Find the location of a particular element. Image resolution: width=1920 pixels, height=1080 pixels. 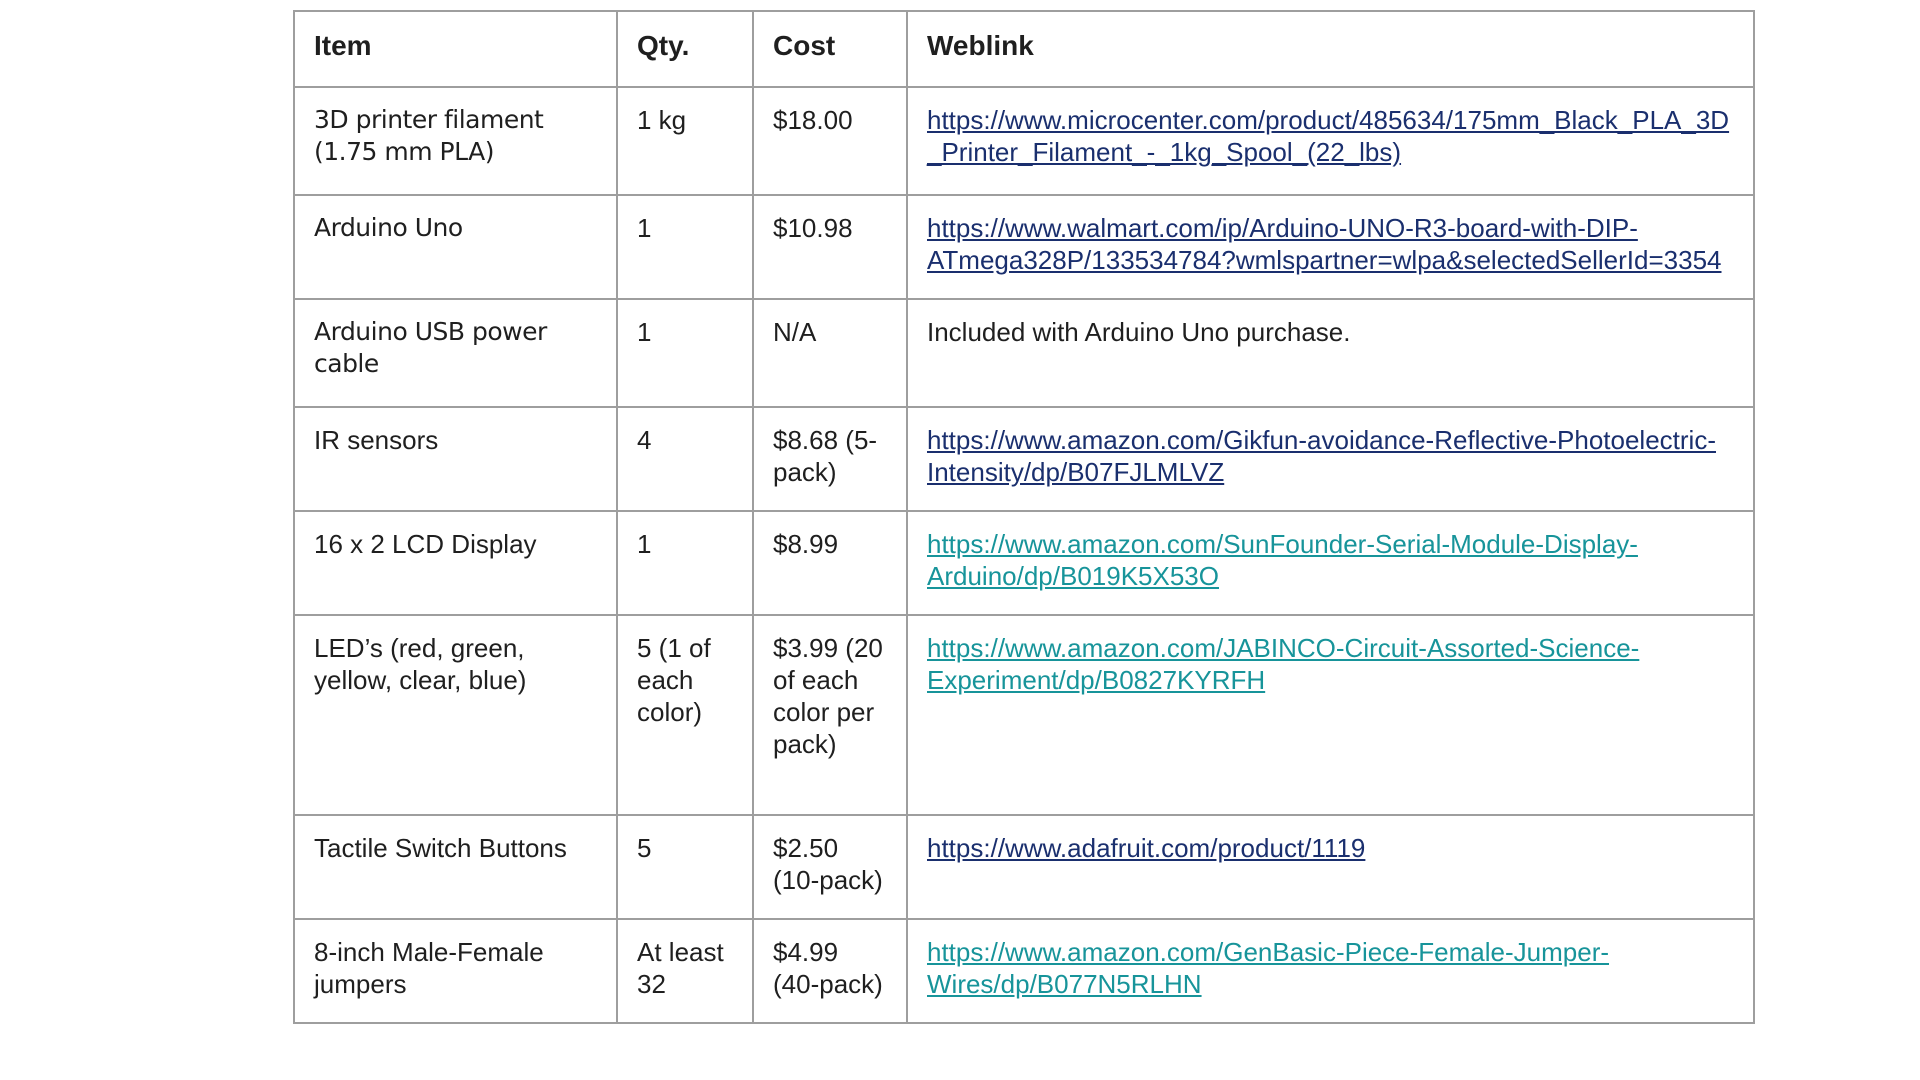

cell-qty: 4 is located at coordinates (685, 459).